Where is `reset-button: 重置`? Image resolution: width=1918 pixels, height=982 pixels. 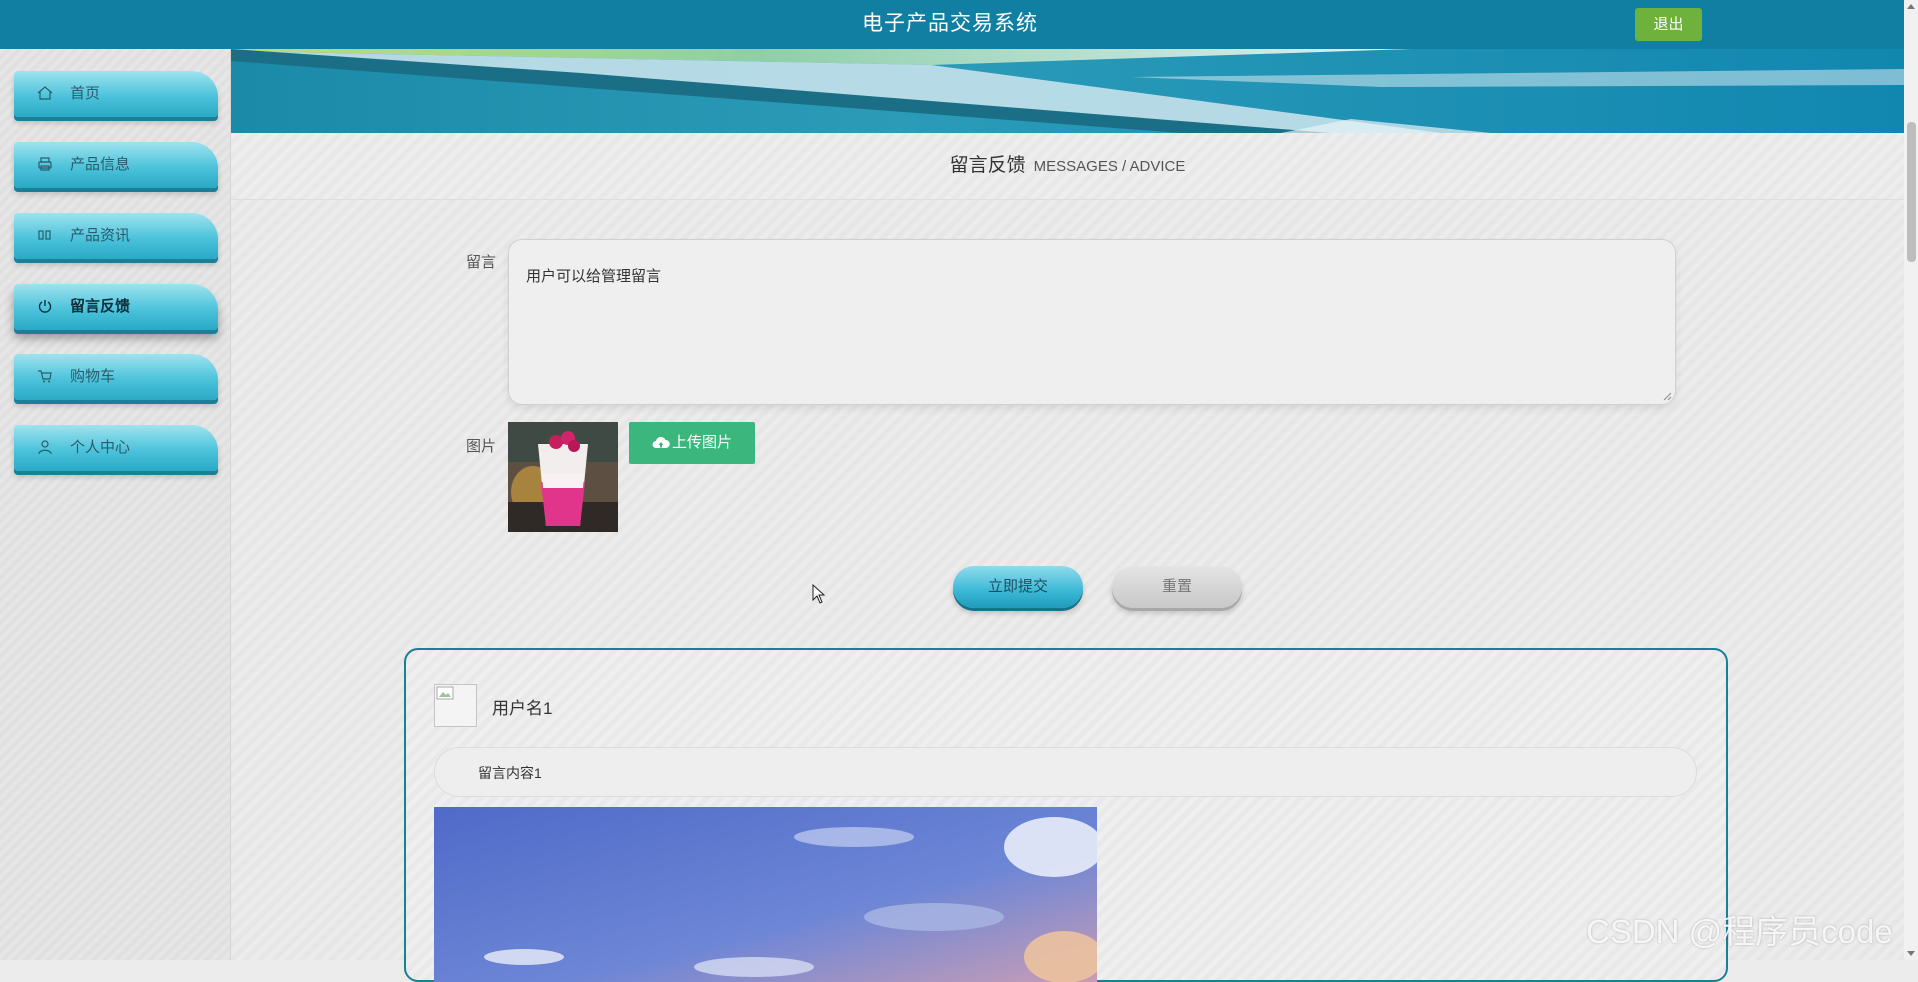 reset-button: 重置 is located at coordinates (1177, 587).